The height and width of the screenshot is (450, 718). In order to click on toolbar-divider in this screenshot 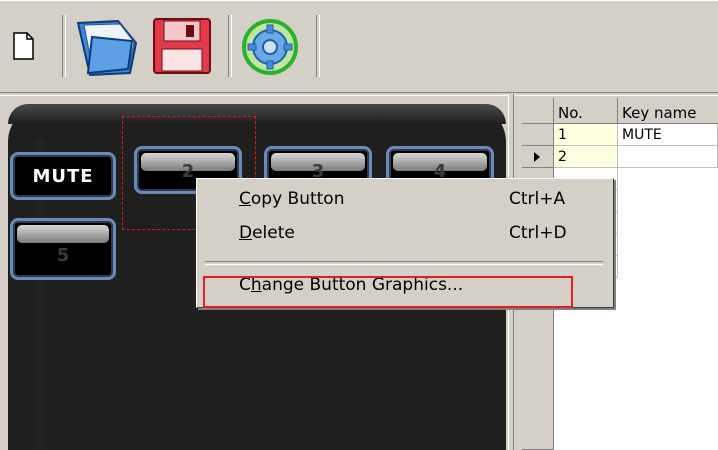, I will do `click(359, 94)`.